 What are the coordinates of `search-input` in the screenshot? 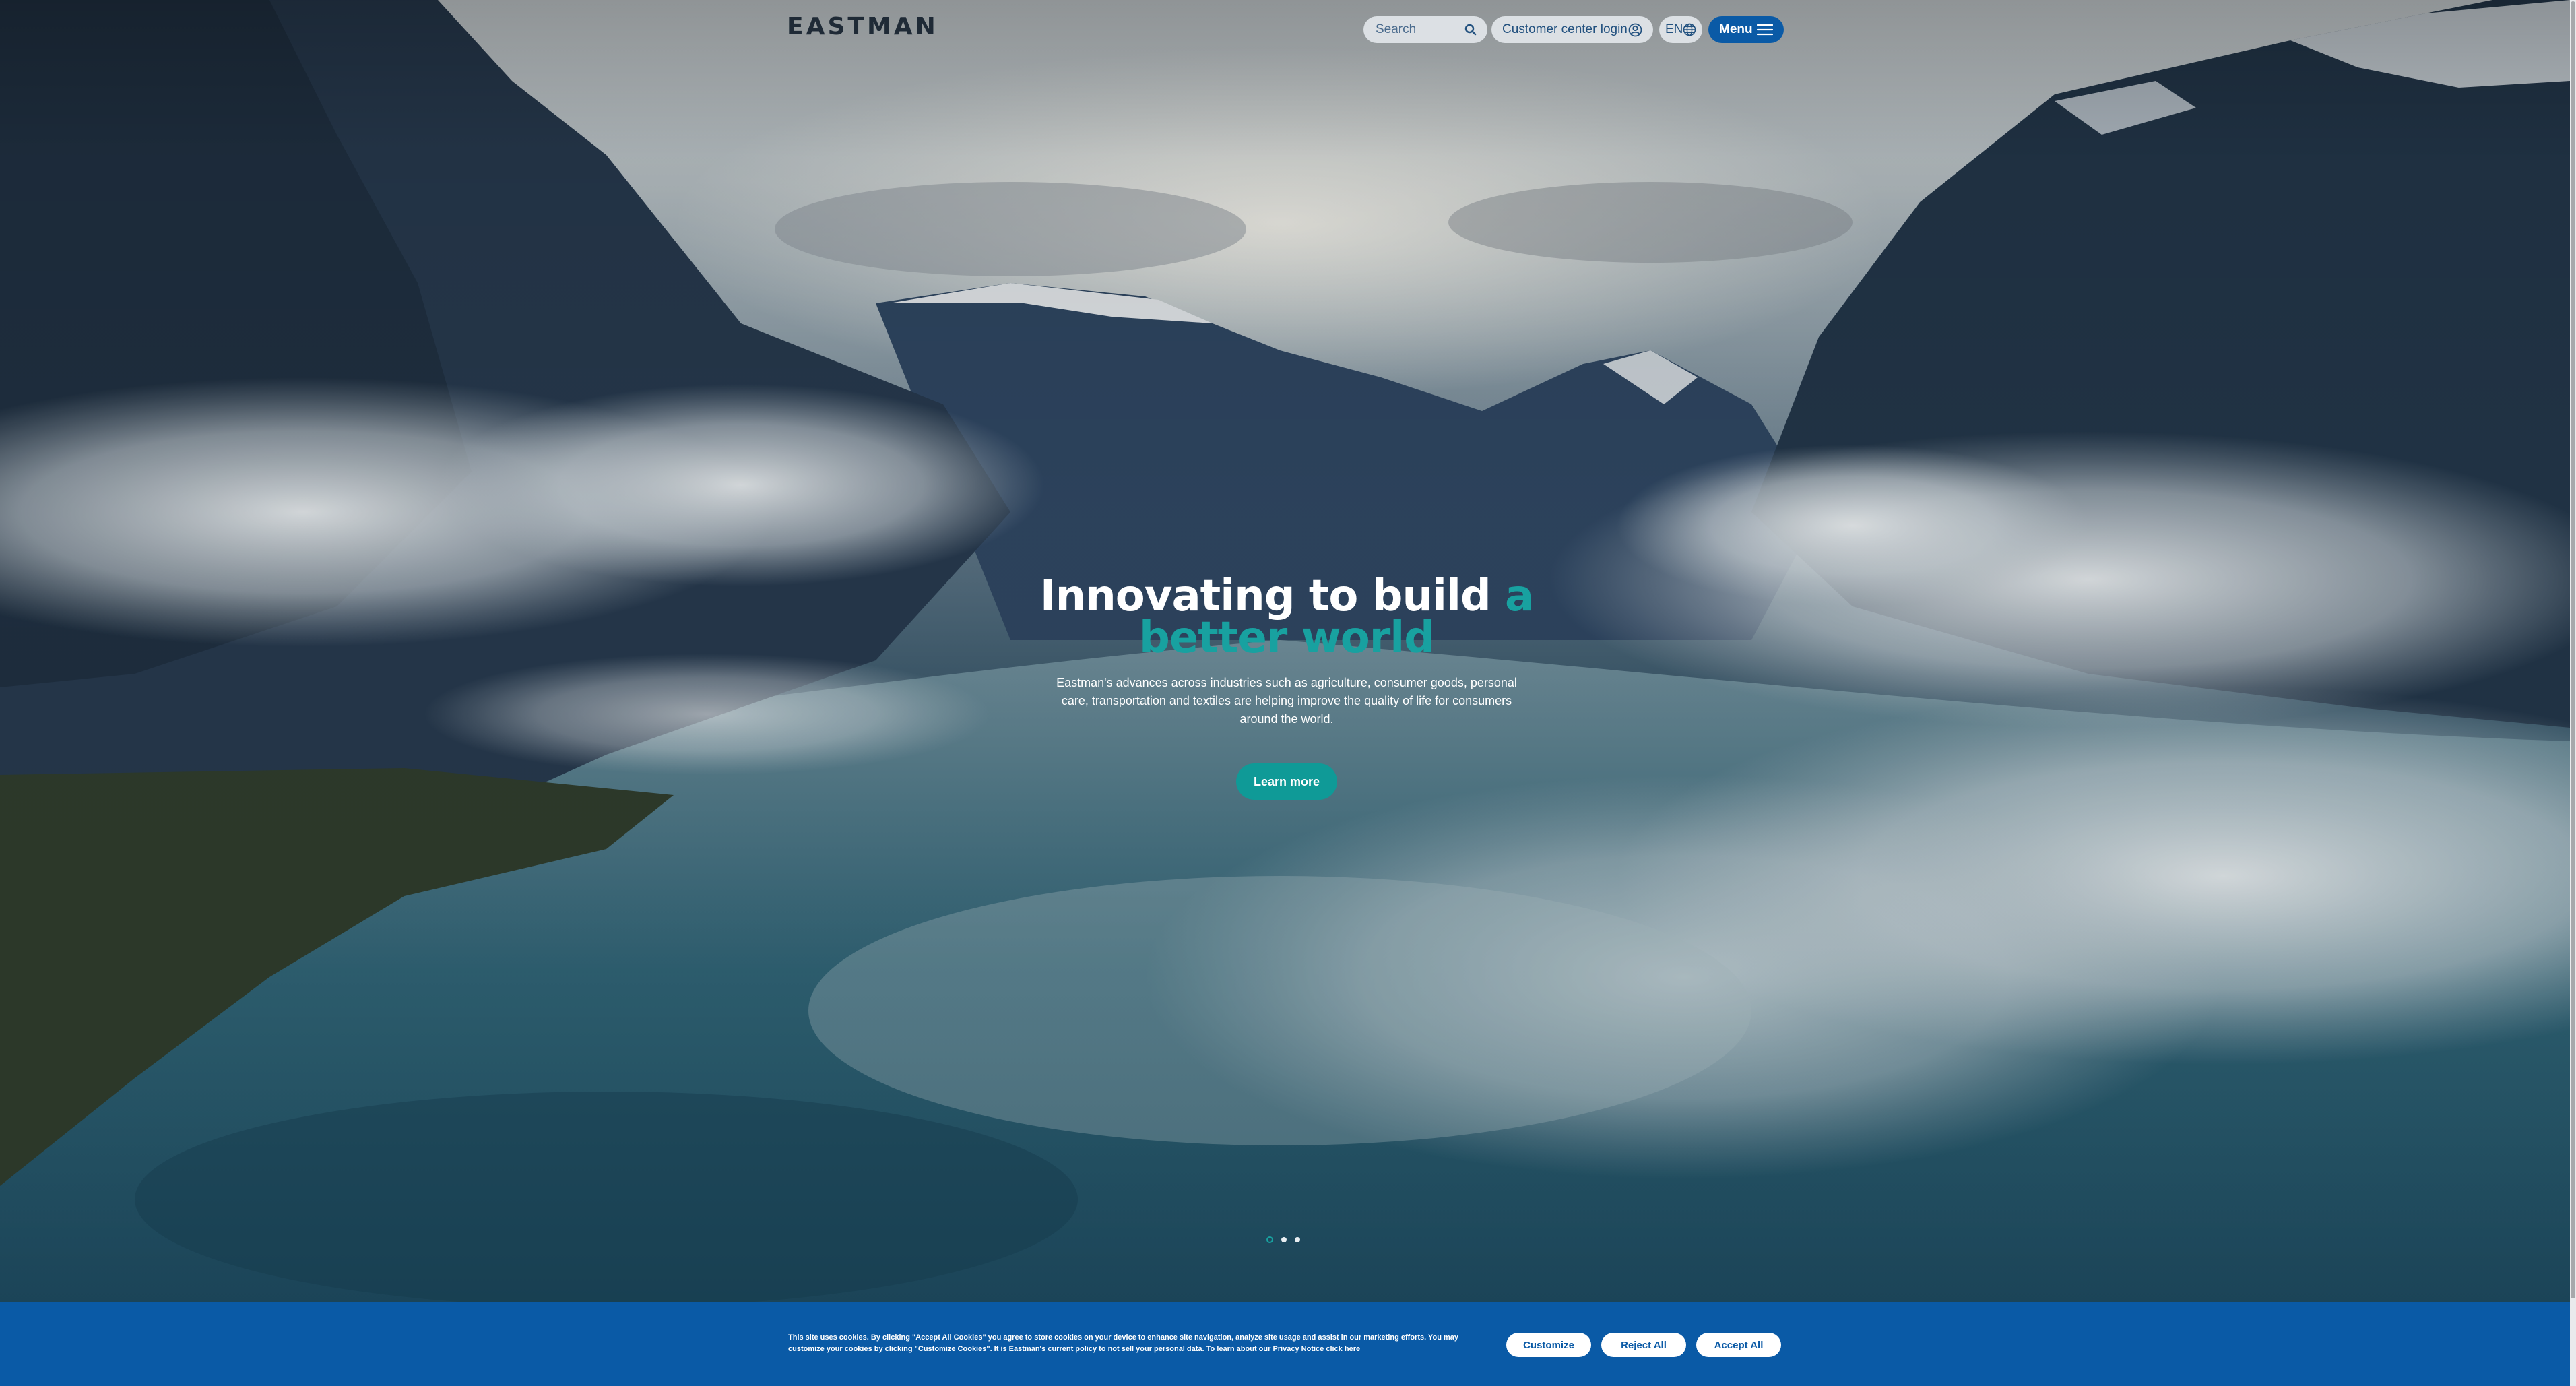 It's located at (1416, 30).